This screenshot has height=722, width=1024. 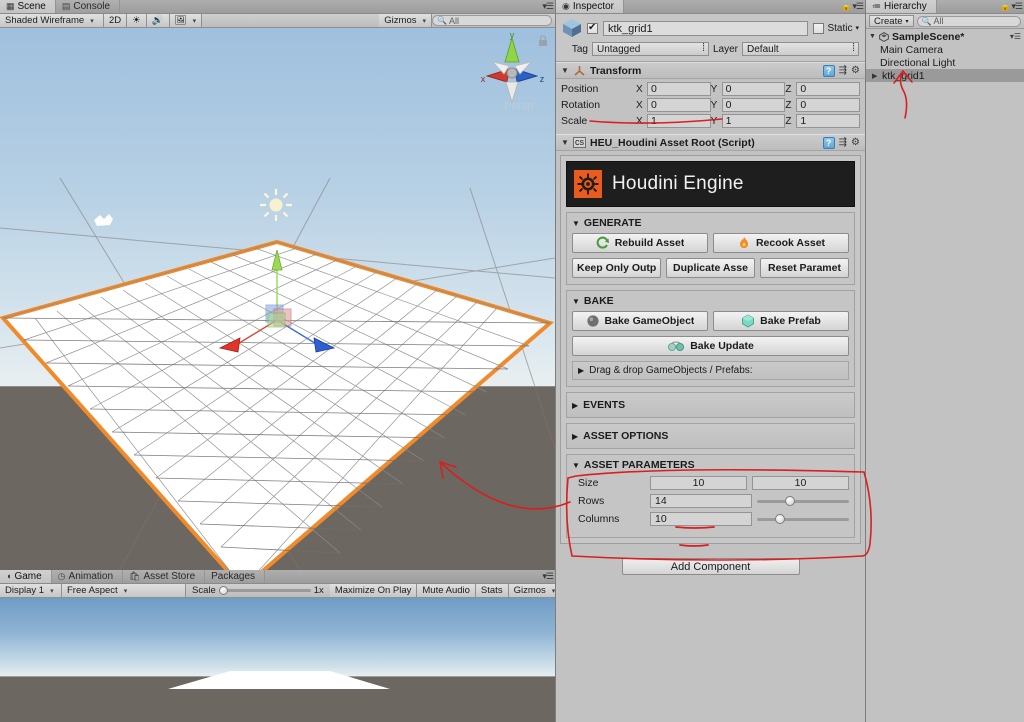 I want to click on scene-gizmos-dropdown: Gizmos, so click(x=405, y=20).